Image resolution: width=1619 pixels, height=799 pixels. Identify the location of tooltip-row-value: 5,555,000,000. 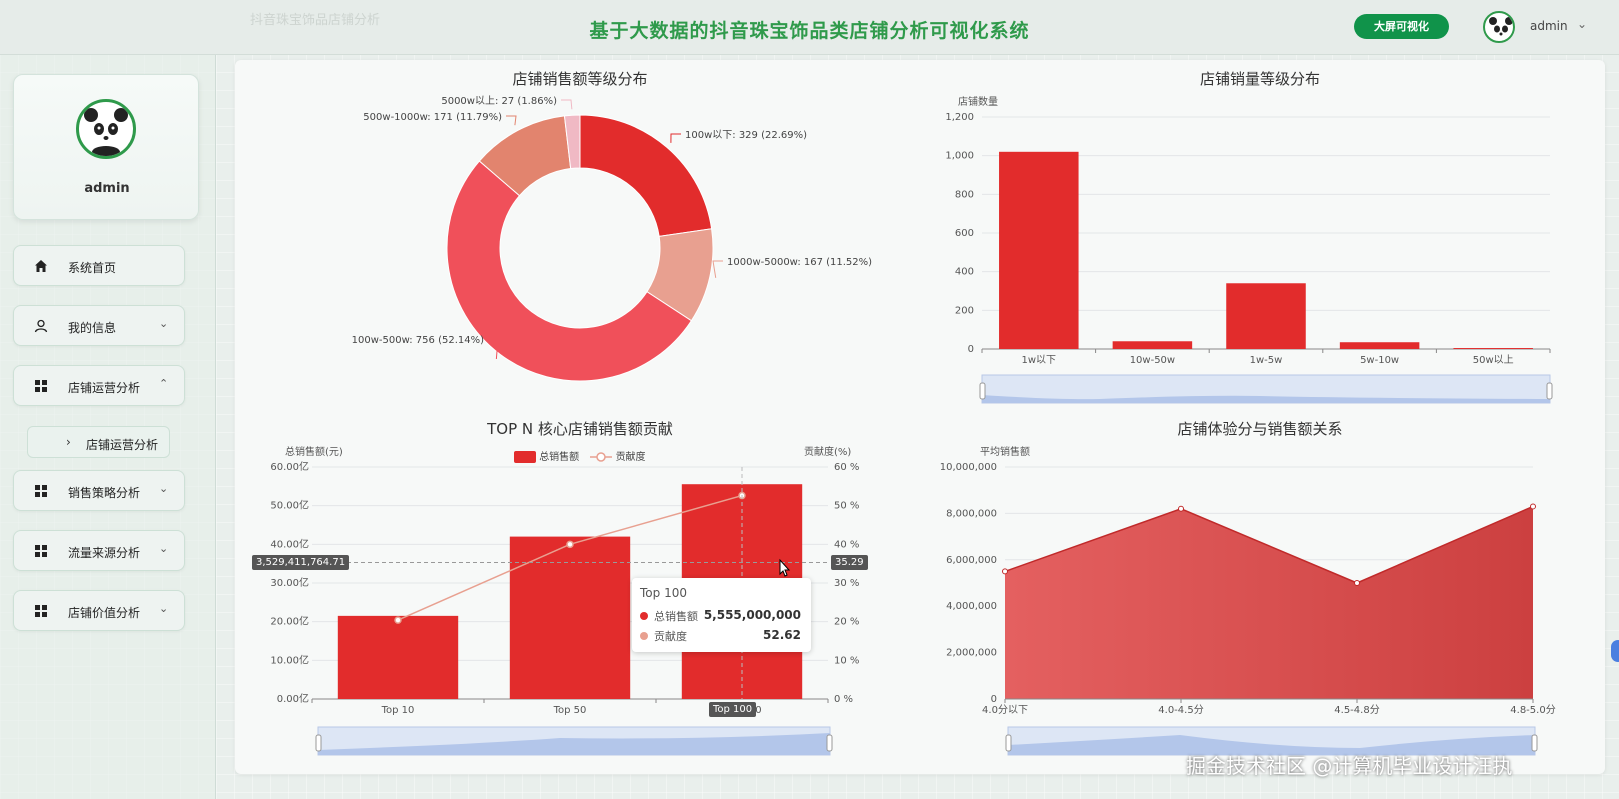
(752, 615).